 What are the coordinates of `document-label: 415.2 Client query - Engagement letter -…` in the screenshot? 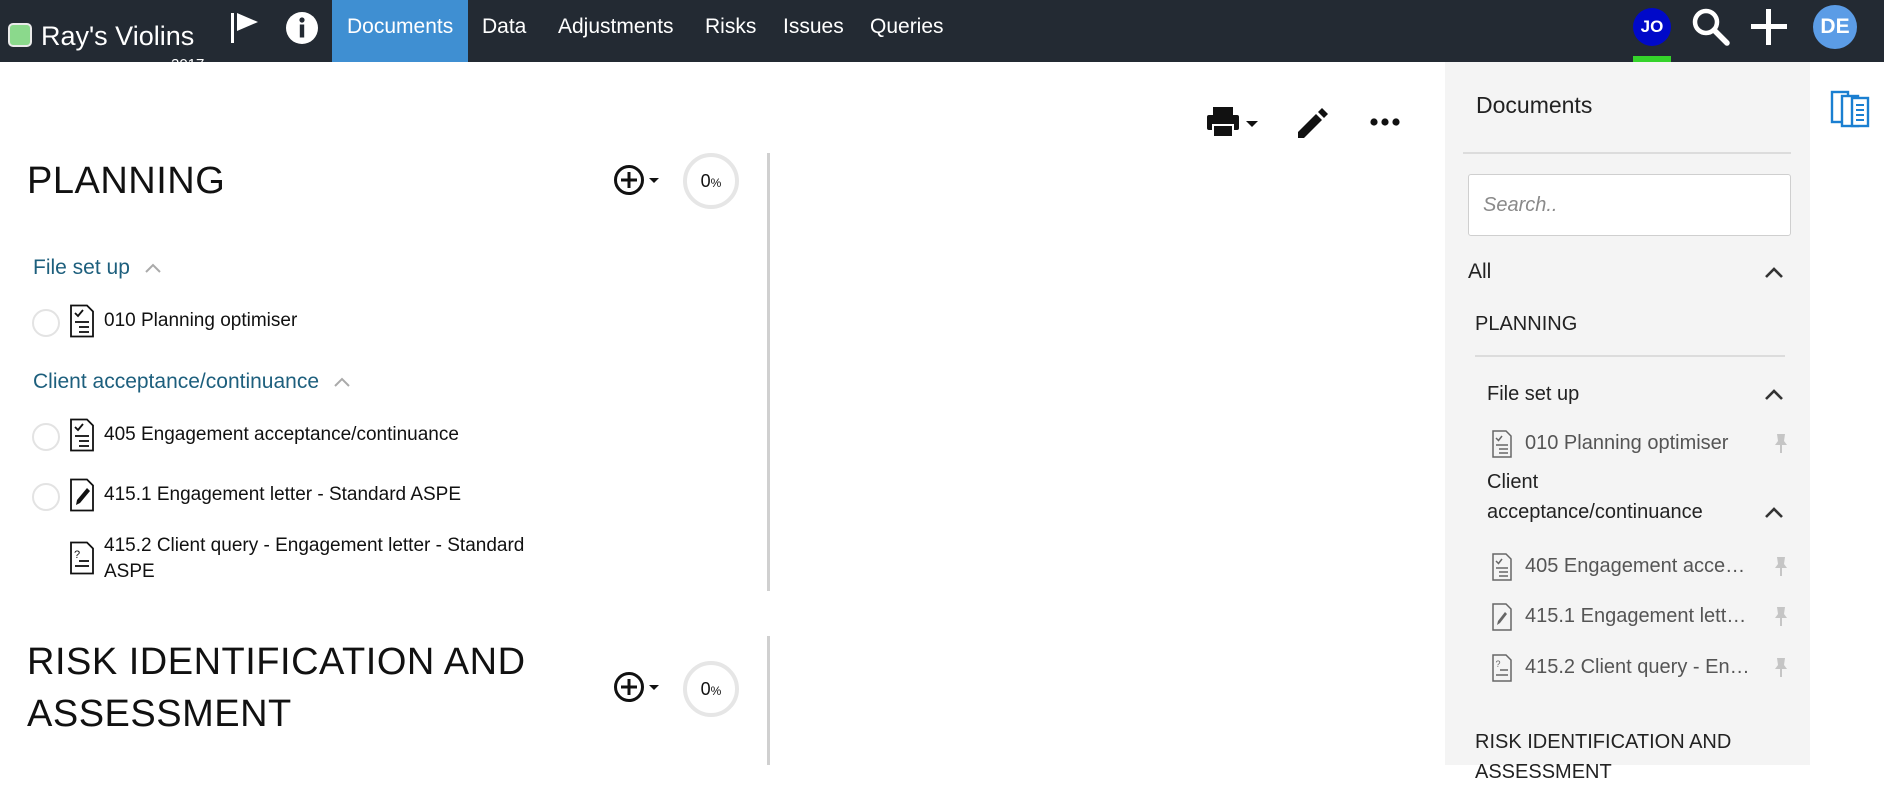 It's located at (334, 559).